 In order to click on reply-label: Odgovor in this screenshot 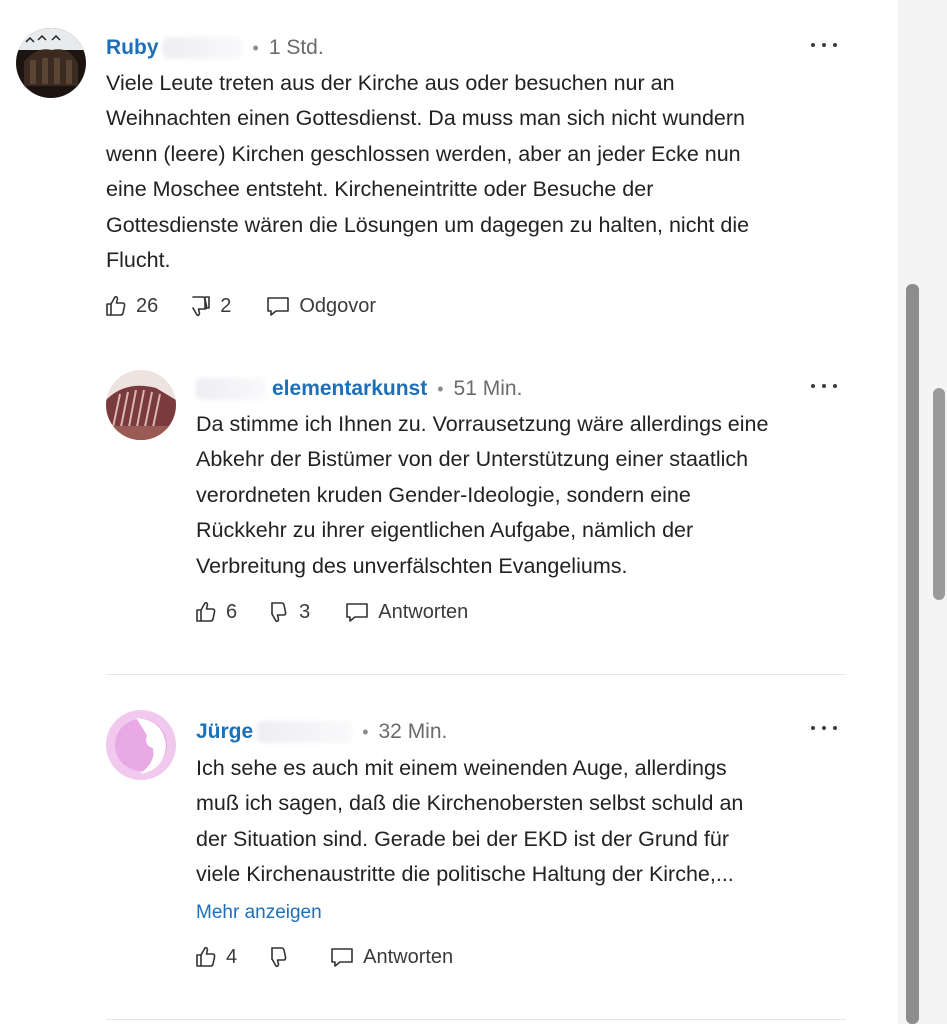, I will do `click(338, 305)`.